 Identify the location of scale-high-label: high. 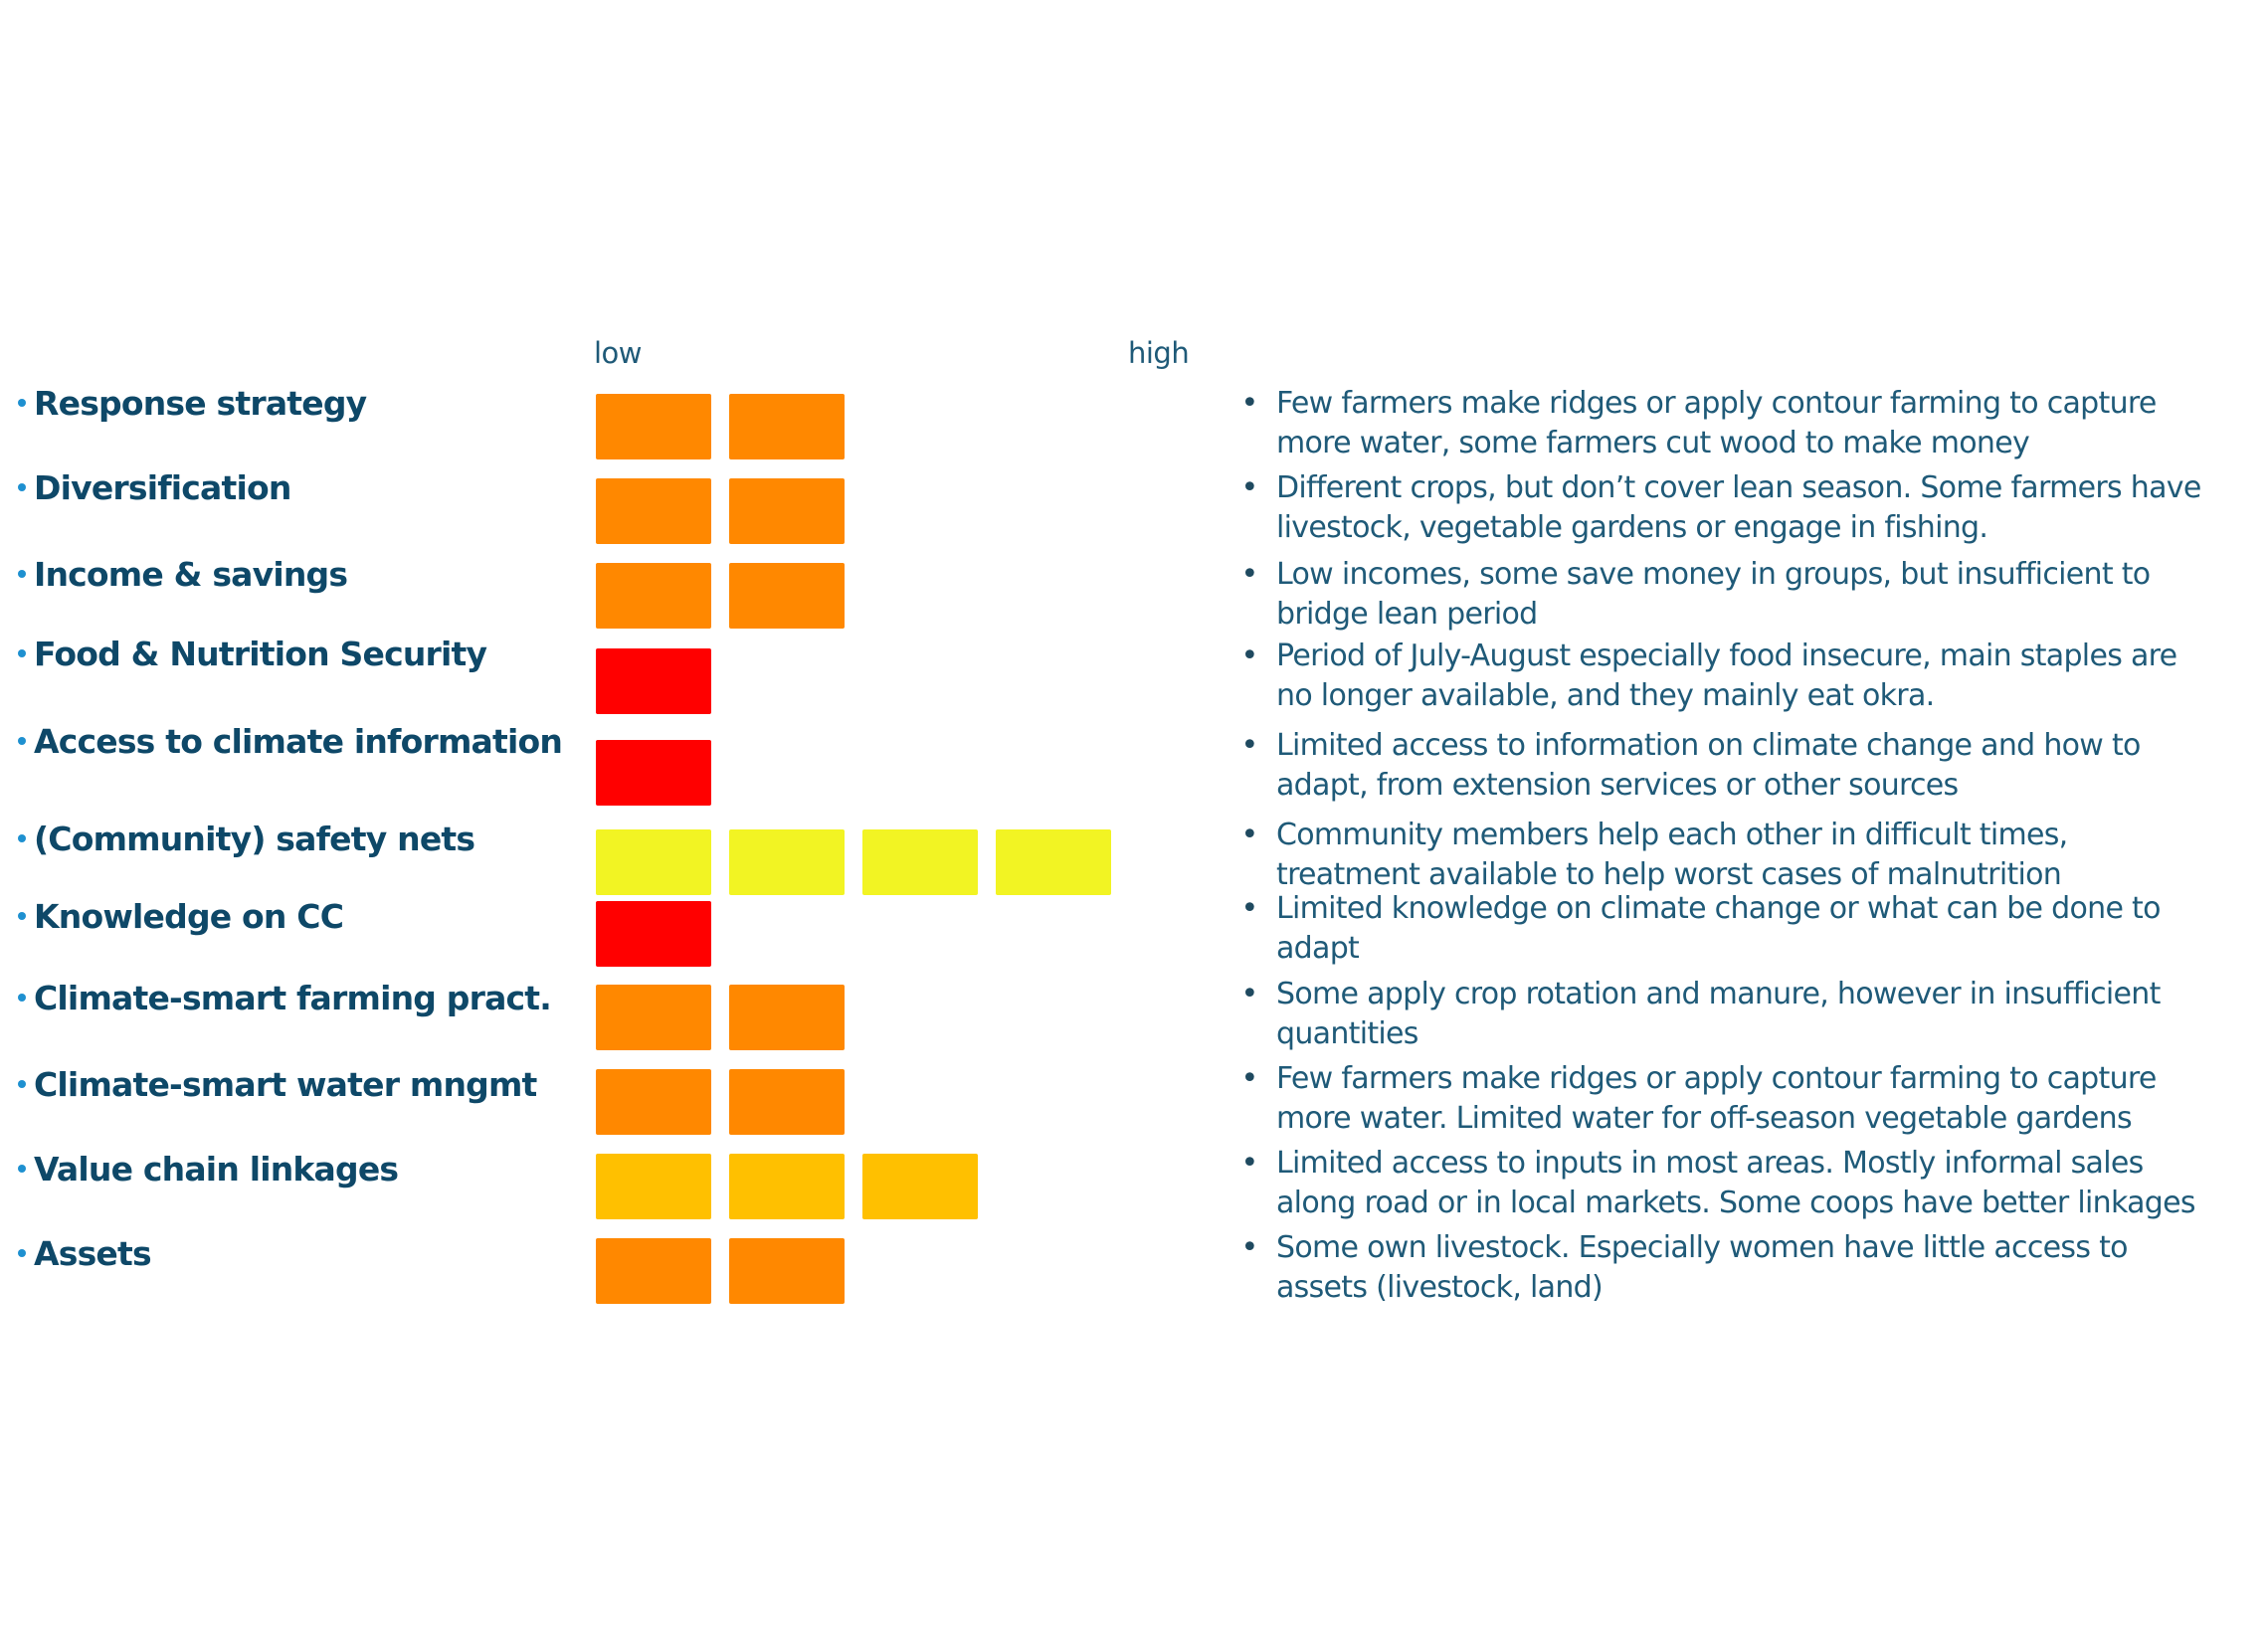
(1159, 353).